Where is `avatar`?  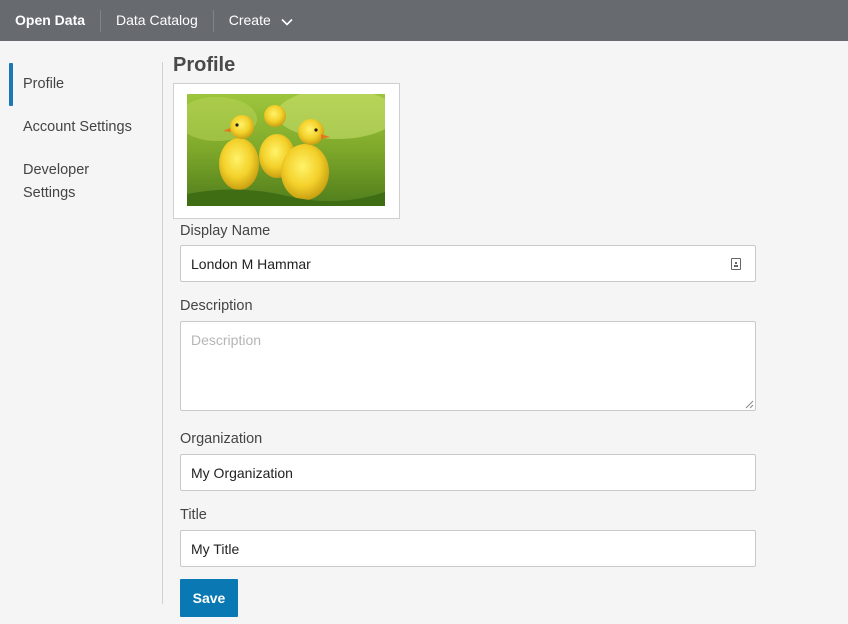
avatar is located at coordinates (286, 151).